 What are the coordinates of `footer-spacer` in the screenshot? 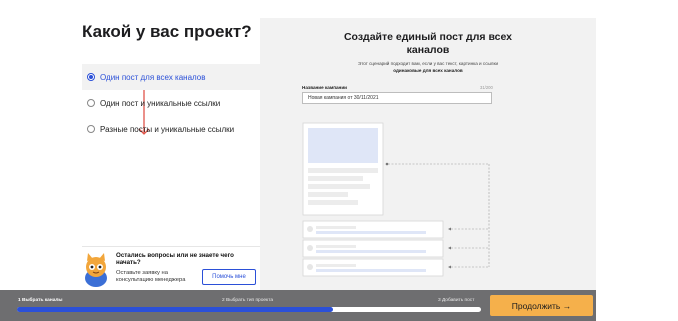 It's located at (637, 305).